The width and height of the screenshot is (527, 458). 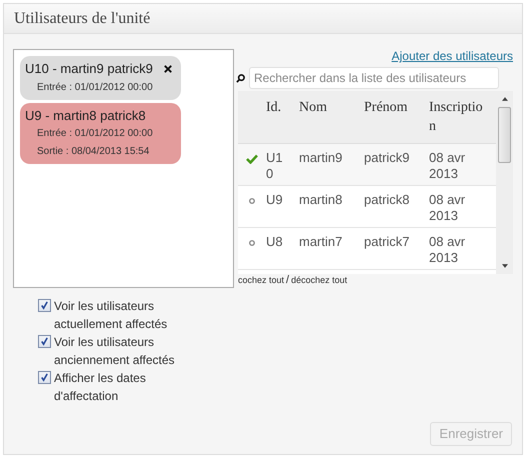 What do you see at coordinates (275, 166) in the screenshot?
I see `table-cell-text: U10` at bounding box center [275, 166].